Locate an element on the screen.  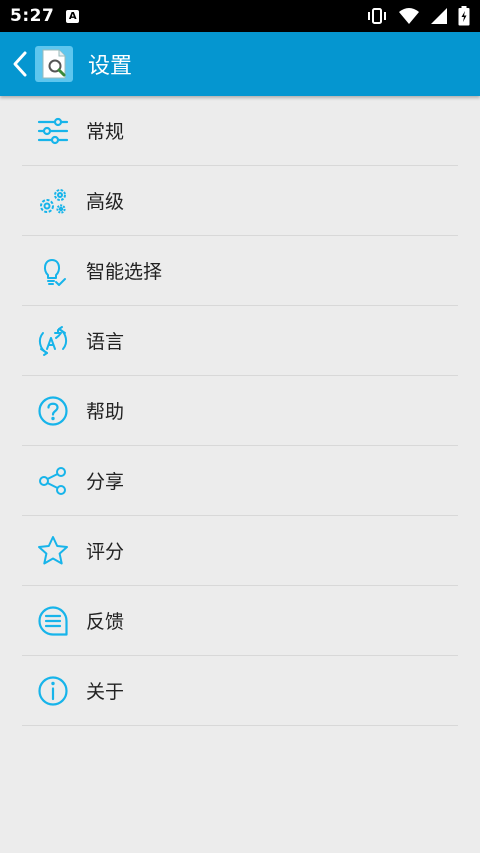
settings-item-label: 分享 is located at coordinates (105, 482).